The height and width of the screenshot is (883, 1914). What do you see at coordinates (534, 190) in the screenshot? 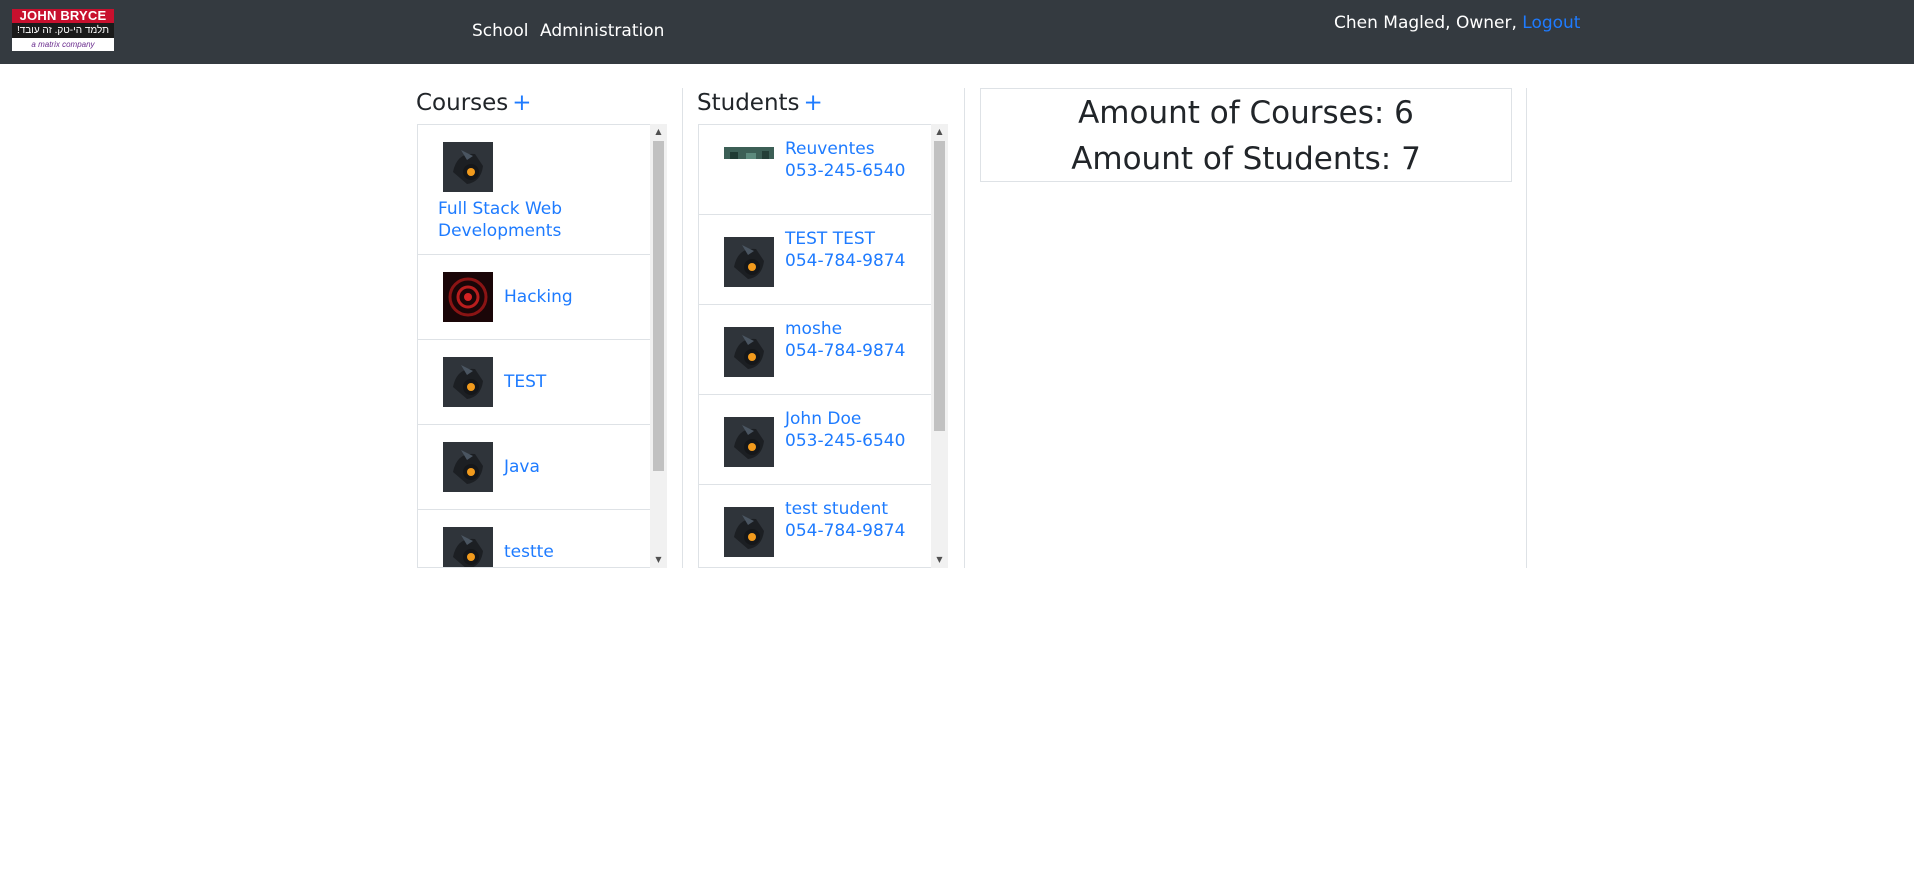
I see `course-item: Full Stack Web Developments` at bounding box center [534, 190].